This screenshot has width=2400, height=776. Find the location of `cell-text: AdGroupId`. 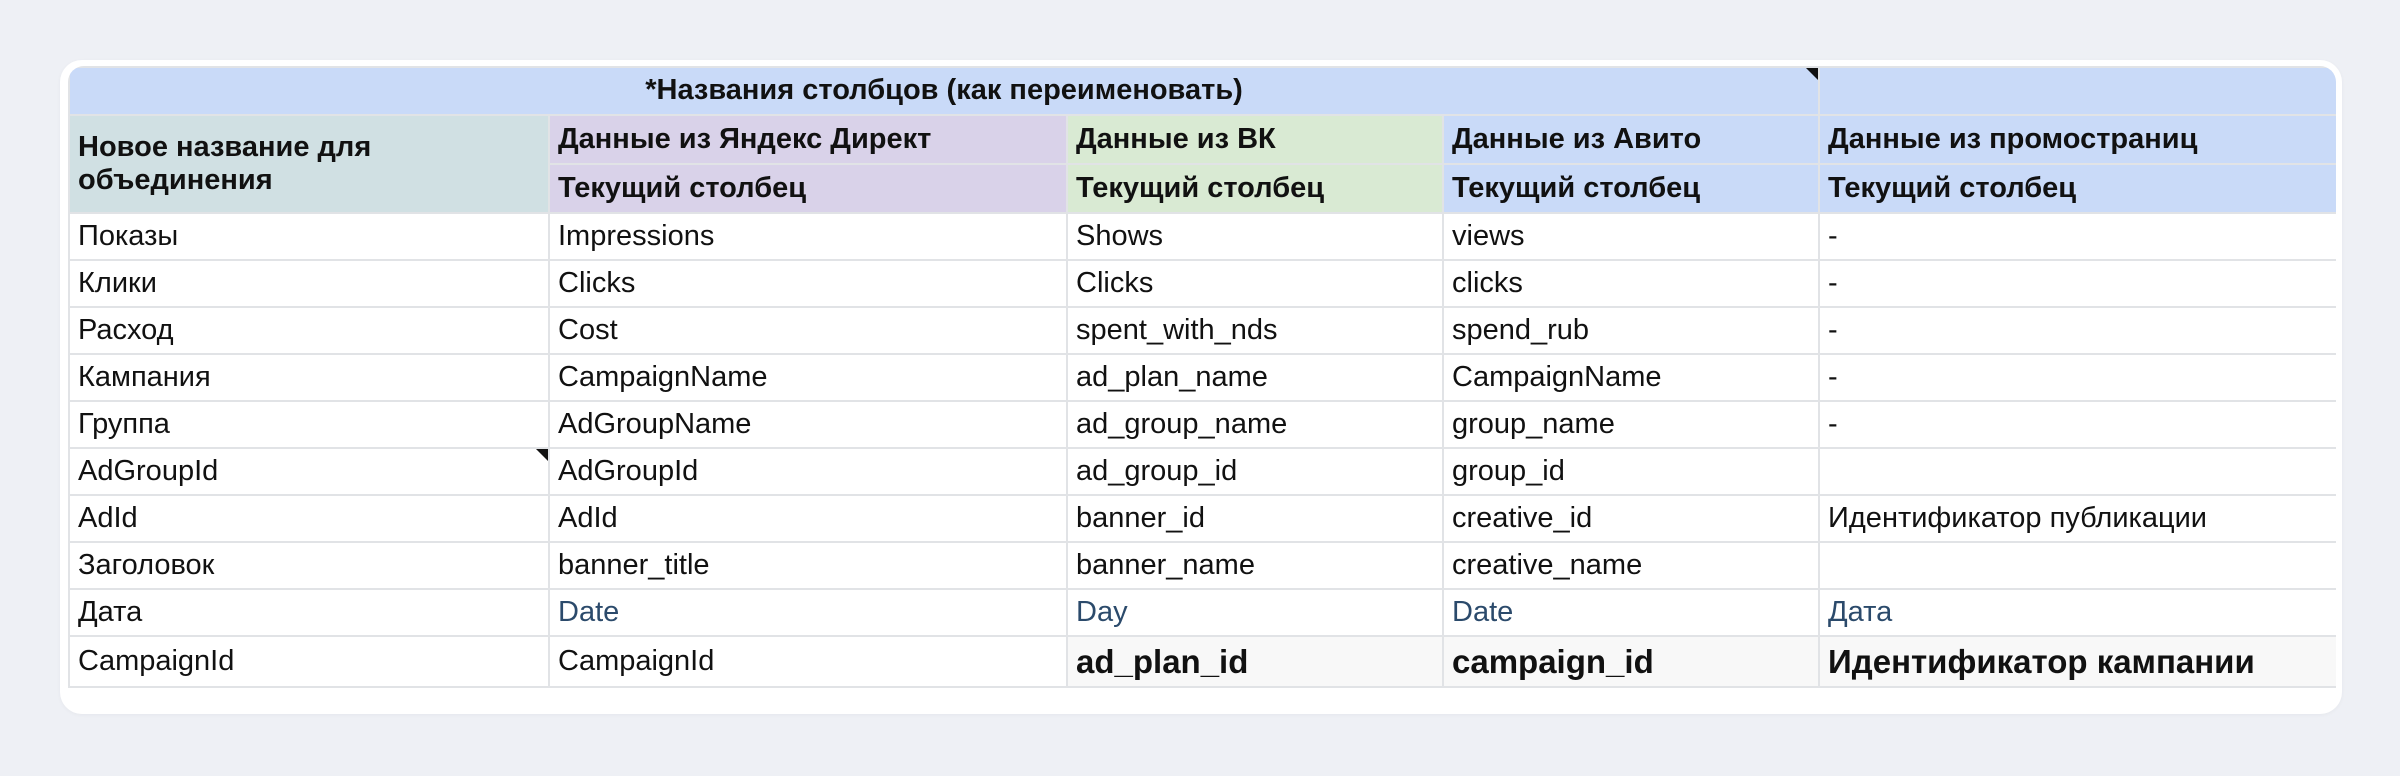

cell-text: AdGroupId is located at coordinates (148, 470).